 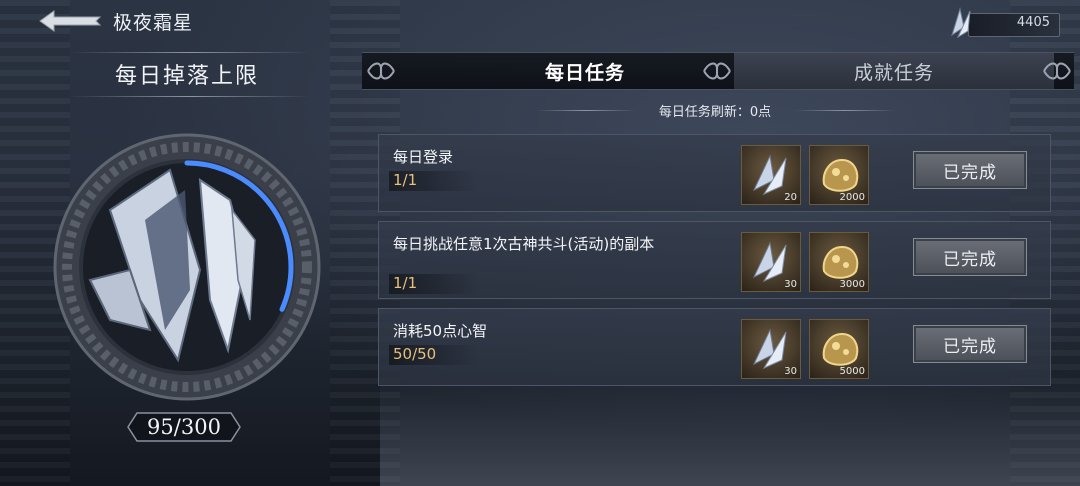 I want to click on reward-slot-gold: 5000, so click(x=839, y=349).